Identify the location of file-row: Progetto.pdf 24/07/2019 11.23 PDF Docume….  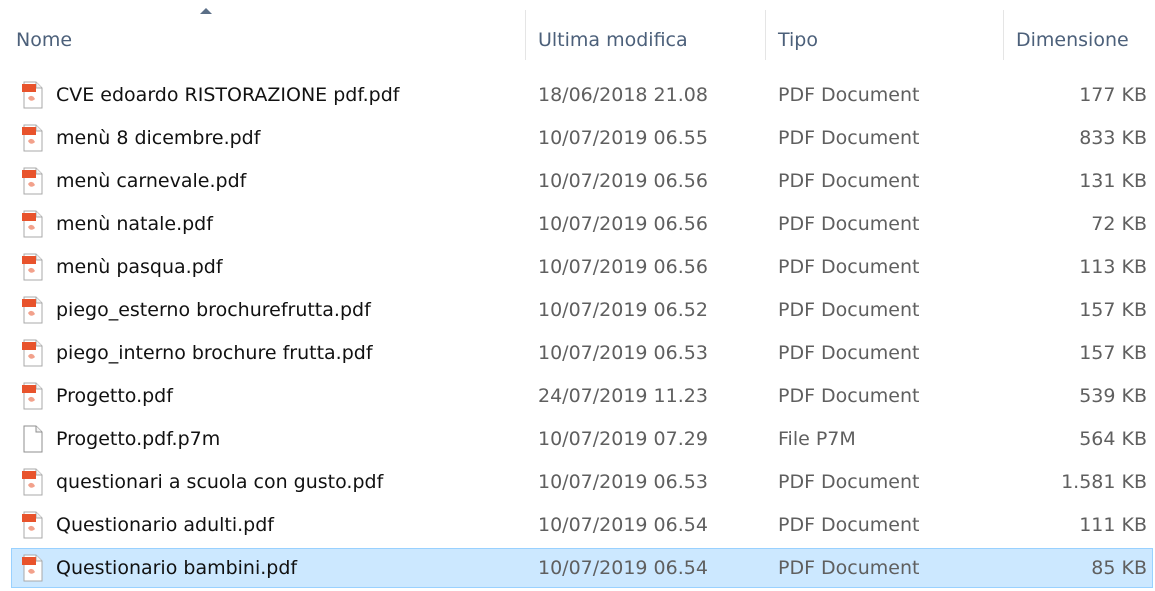
(577, 397).